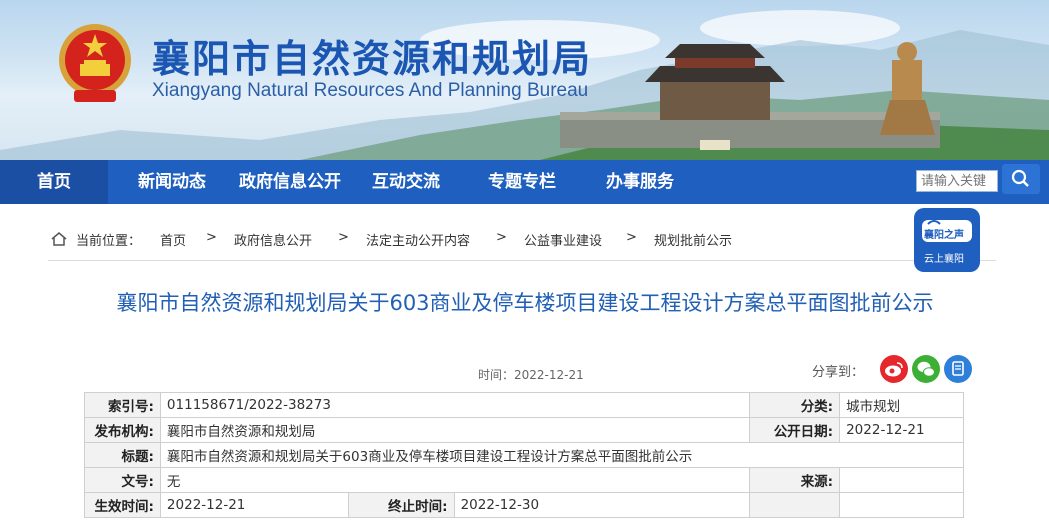 The height and width of the screenshot is (522, 1049). Describe the element at coordinates (95, 63) in the screenshot. I see `emblem-icon` at that location.